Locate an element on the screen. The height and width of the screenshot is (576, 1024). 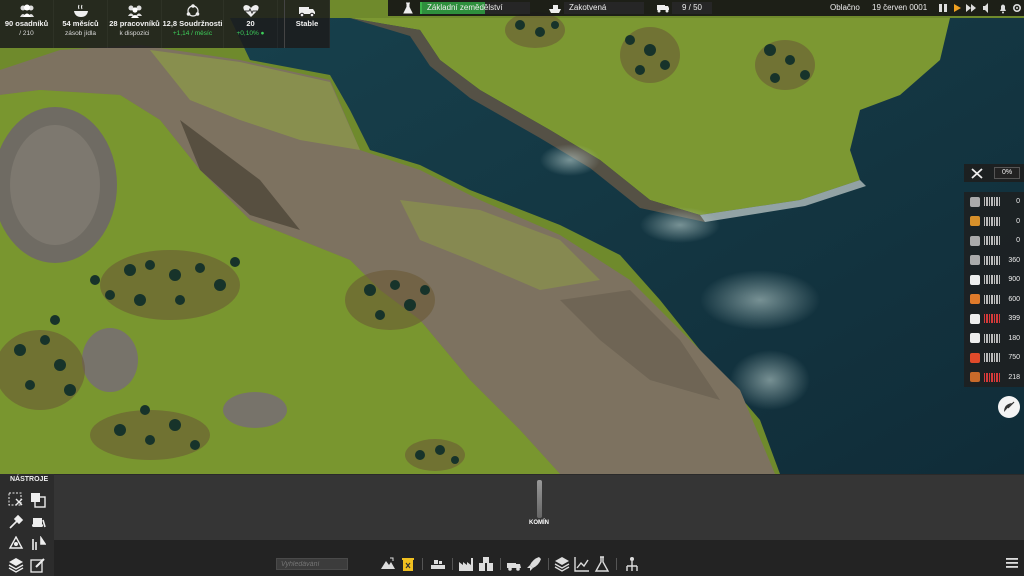
flask-icon is located at coordinates (408, 8).